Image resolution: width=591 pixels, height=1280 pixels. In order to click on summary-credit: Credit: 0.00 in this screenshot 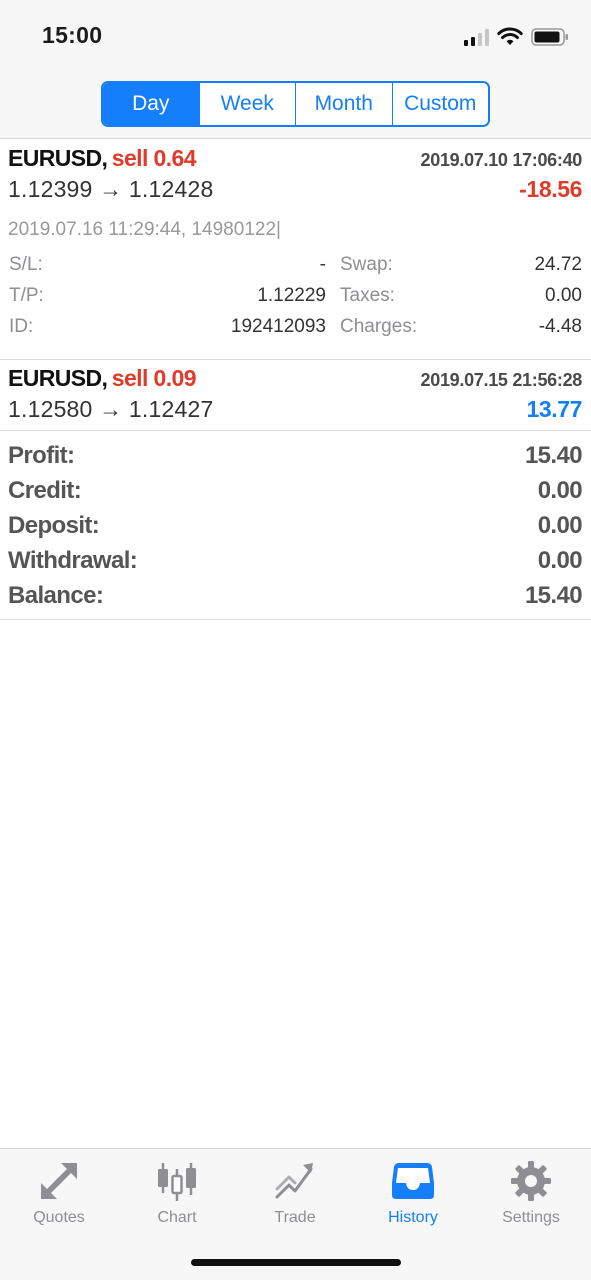, I will do `click(295, 491)`.